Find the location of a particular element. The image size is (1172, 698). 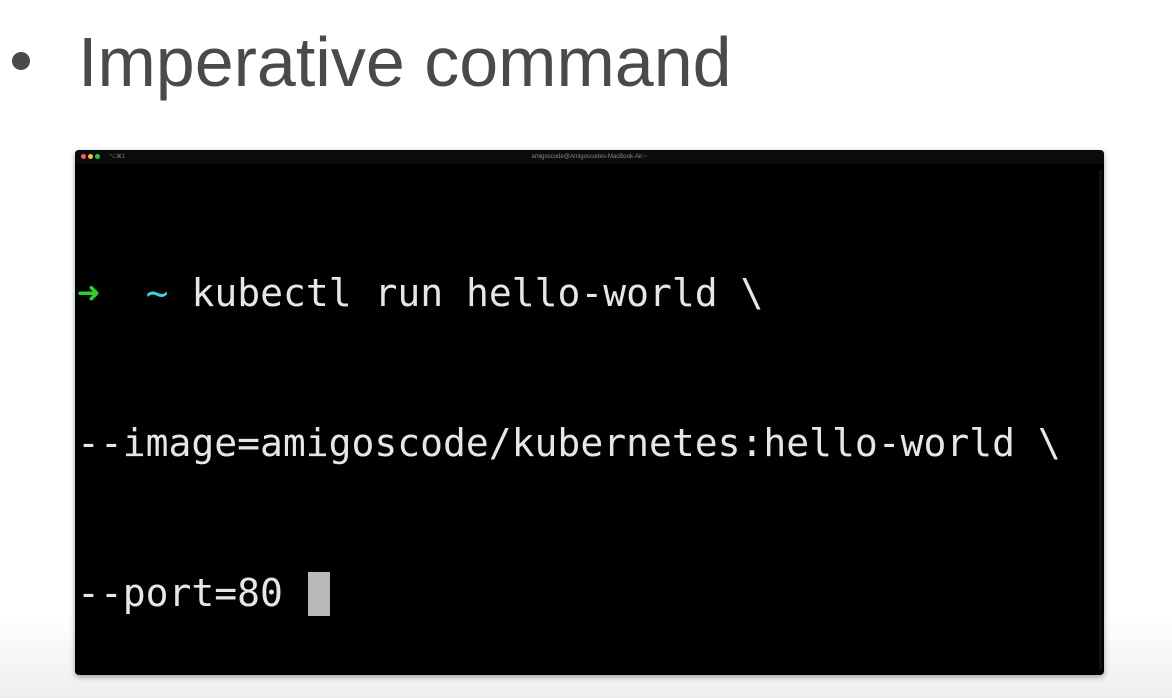

command-line-3: --port=80 is located at coordinates (191, 593).